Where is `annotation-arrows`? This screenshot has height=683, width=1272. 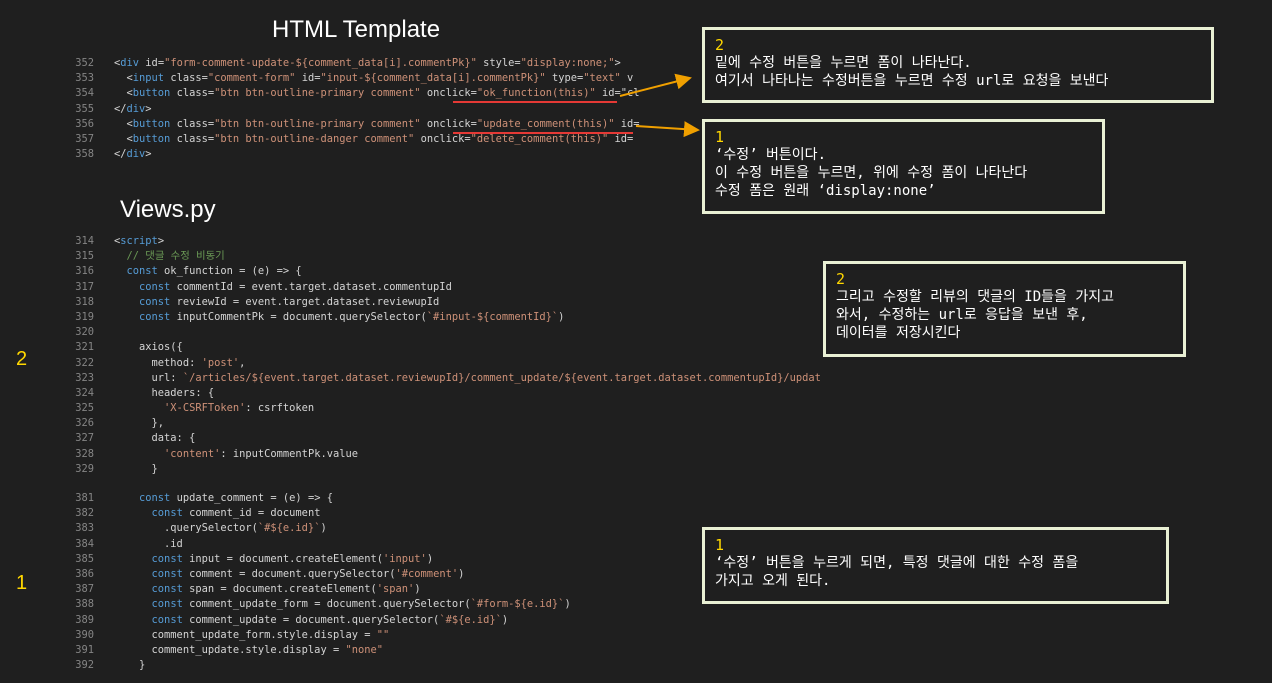 annotation-arrows is located at coordinates (659, 105).